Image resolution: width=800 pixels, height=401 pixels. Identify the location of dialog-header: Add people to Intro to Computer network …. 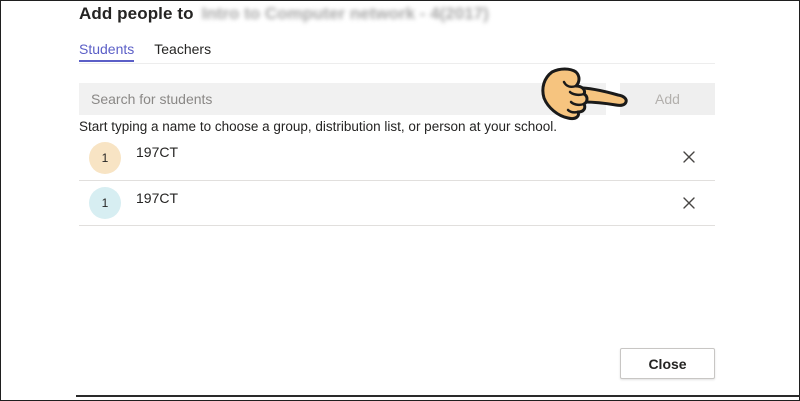
(284, 14).